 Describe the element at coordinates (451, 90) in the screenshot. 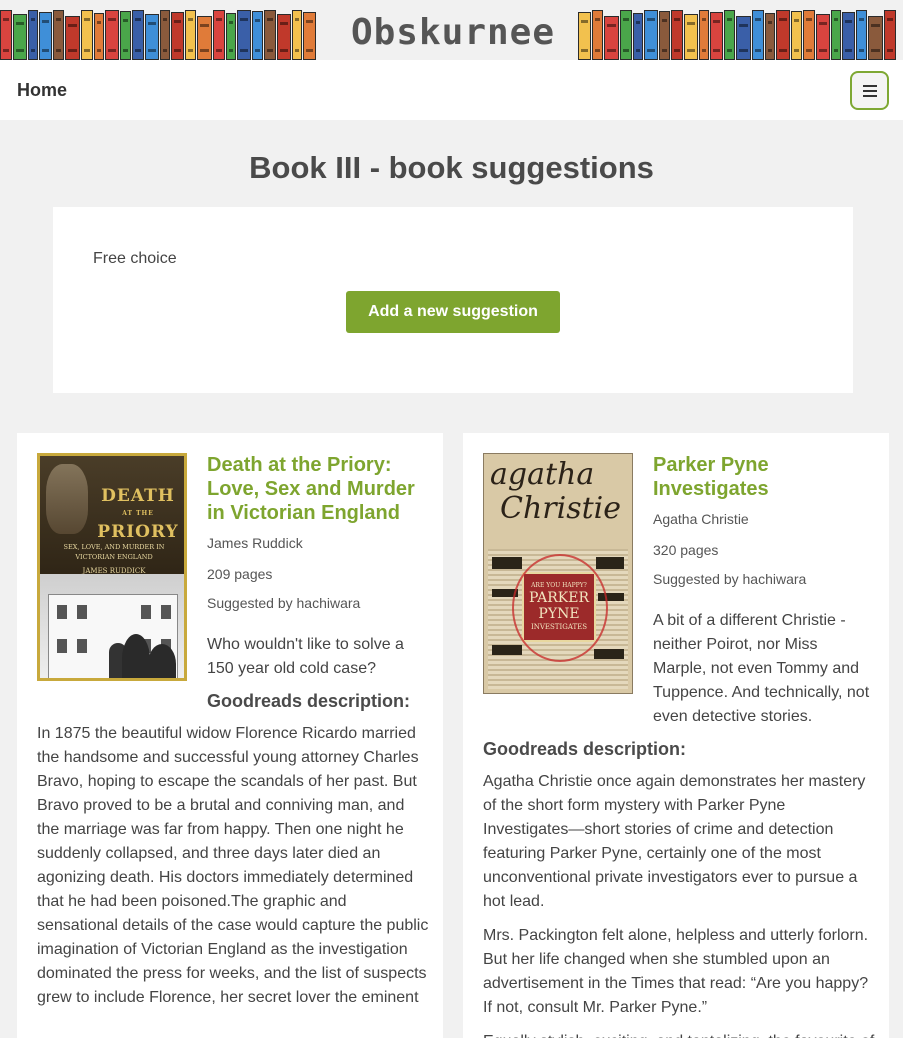

I see `navbar: Home` at that location.